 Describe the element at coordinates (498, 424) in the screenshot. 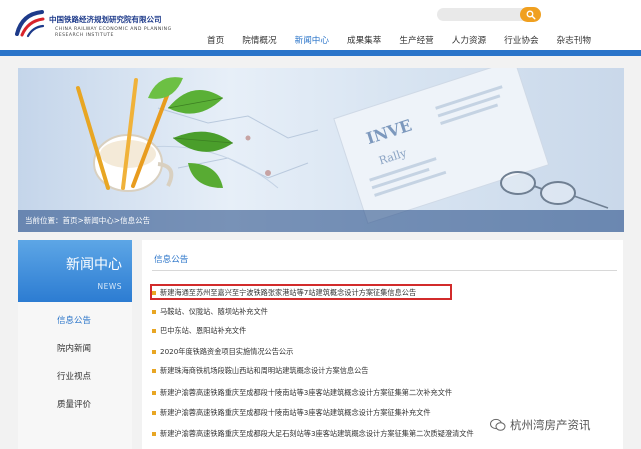

I see `wechat-icon` at that location.